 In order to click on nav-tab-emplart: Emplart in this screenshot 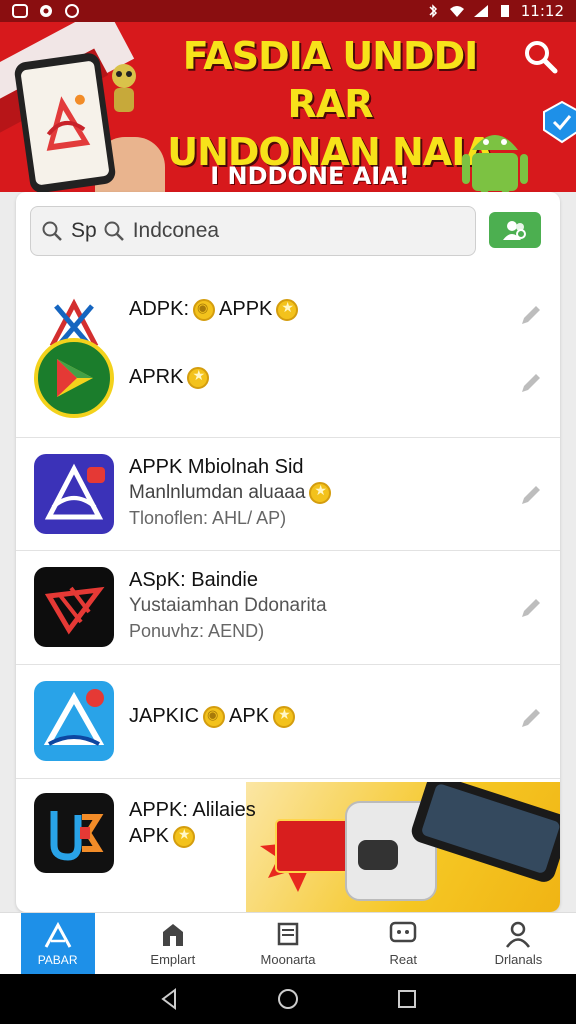, I will do `click(172, 943)`.